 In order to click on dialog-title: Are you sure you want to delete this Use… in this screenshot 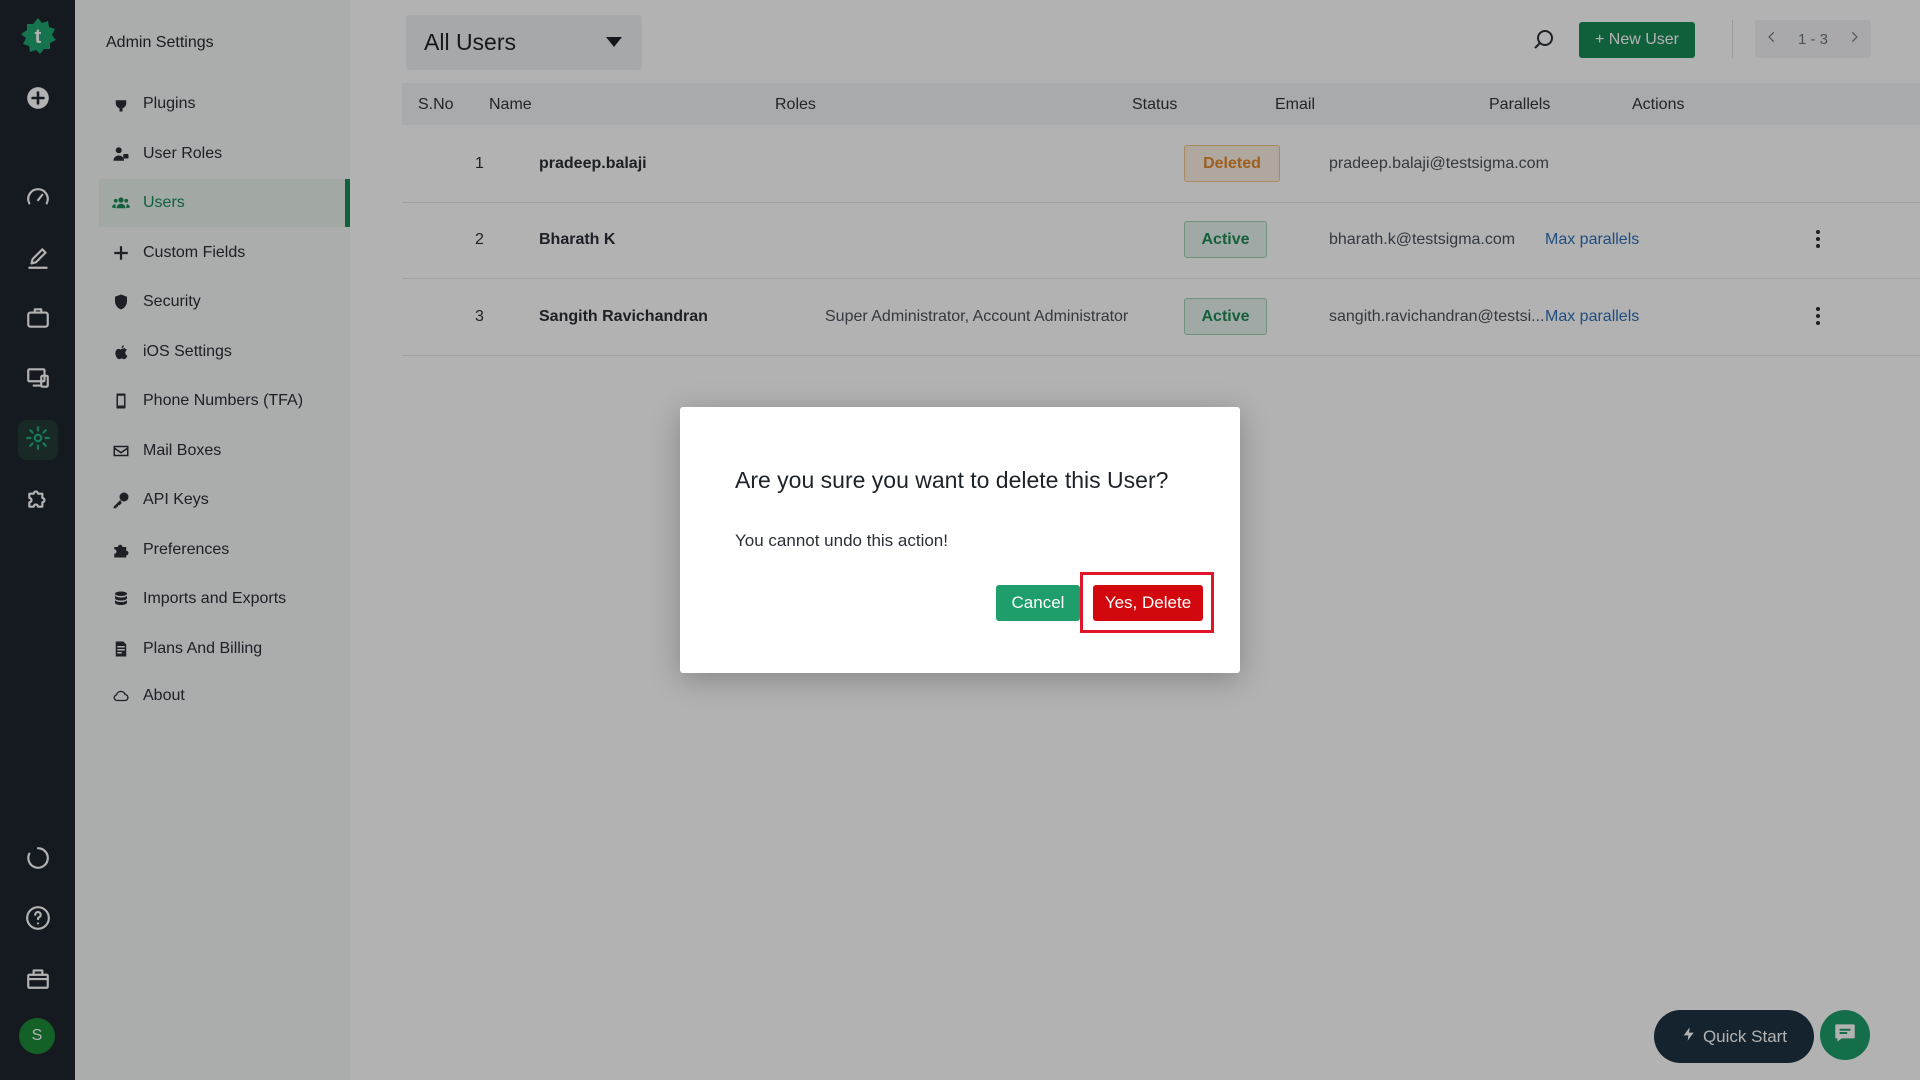, I will do `click(952, 480)`.